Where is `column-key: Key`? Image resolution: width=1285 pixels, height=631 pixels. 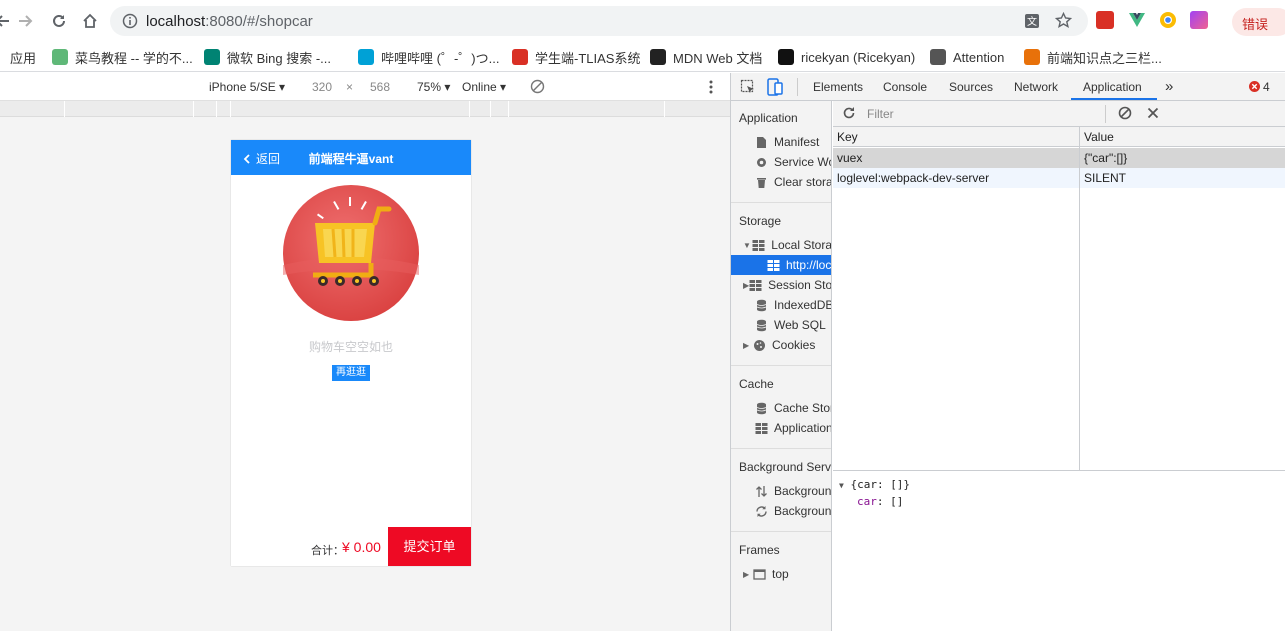 column-key: Key is located at coordinates (847, 137).